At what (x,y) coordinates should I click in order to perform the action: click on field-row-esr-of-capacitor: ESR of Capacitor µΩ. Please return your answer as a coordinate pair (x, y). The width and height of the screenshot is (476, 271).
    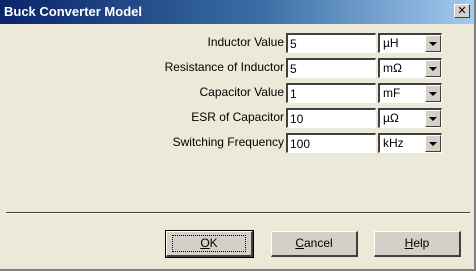
    Looking at the image, I should click on (238, 118).